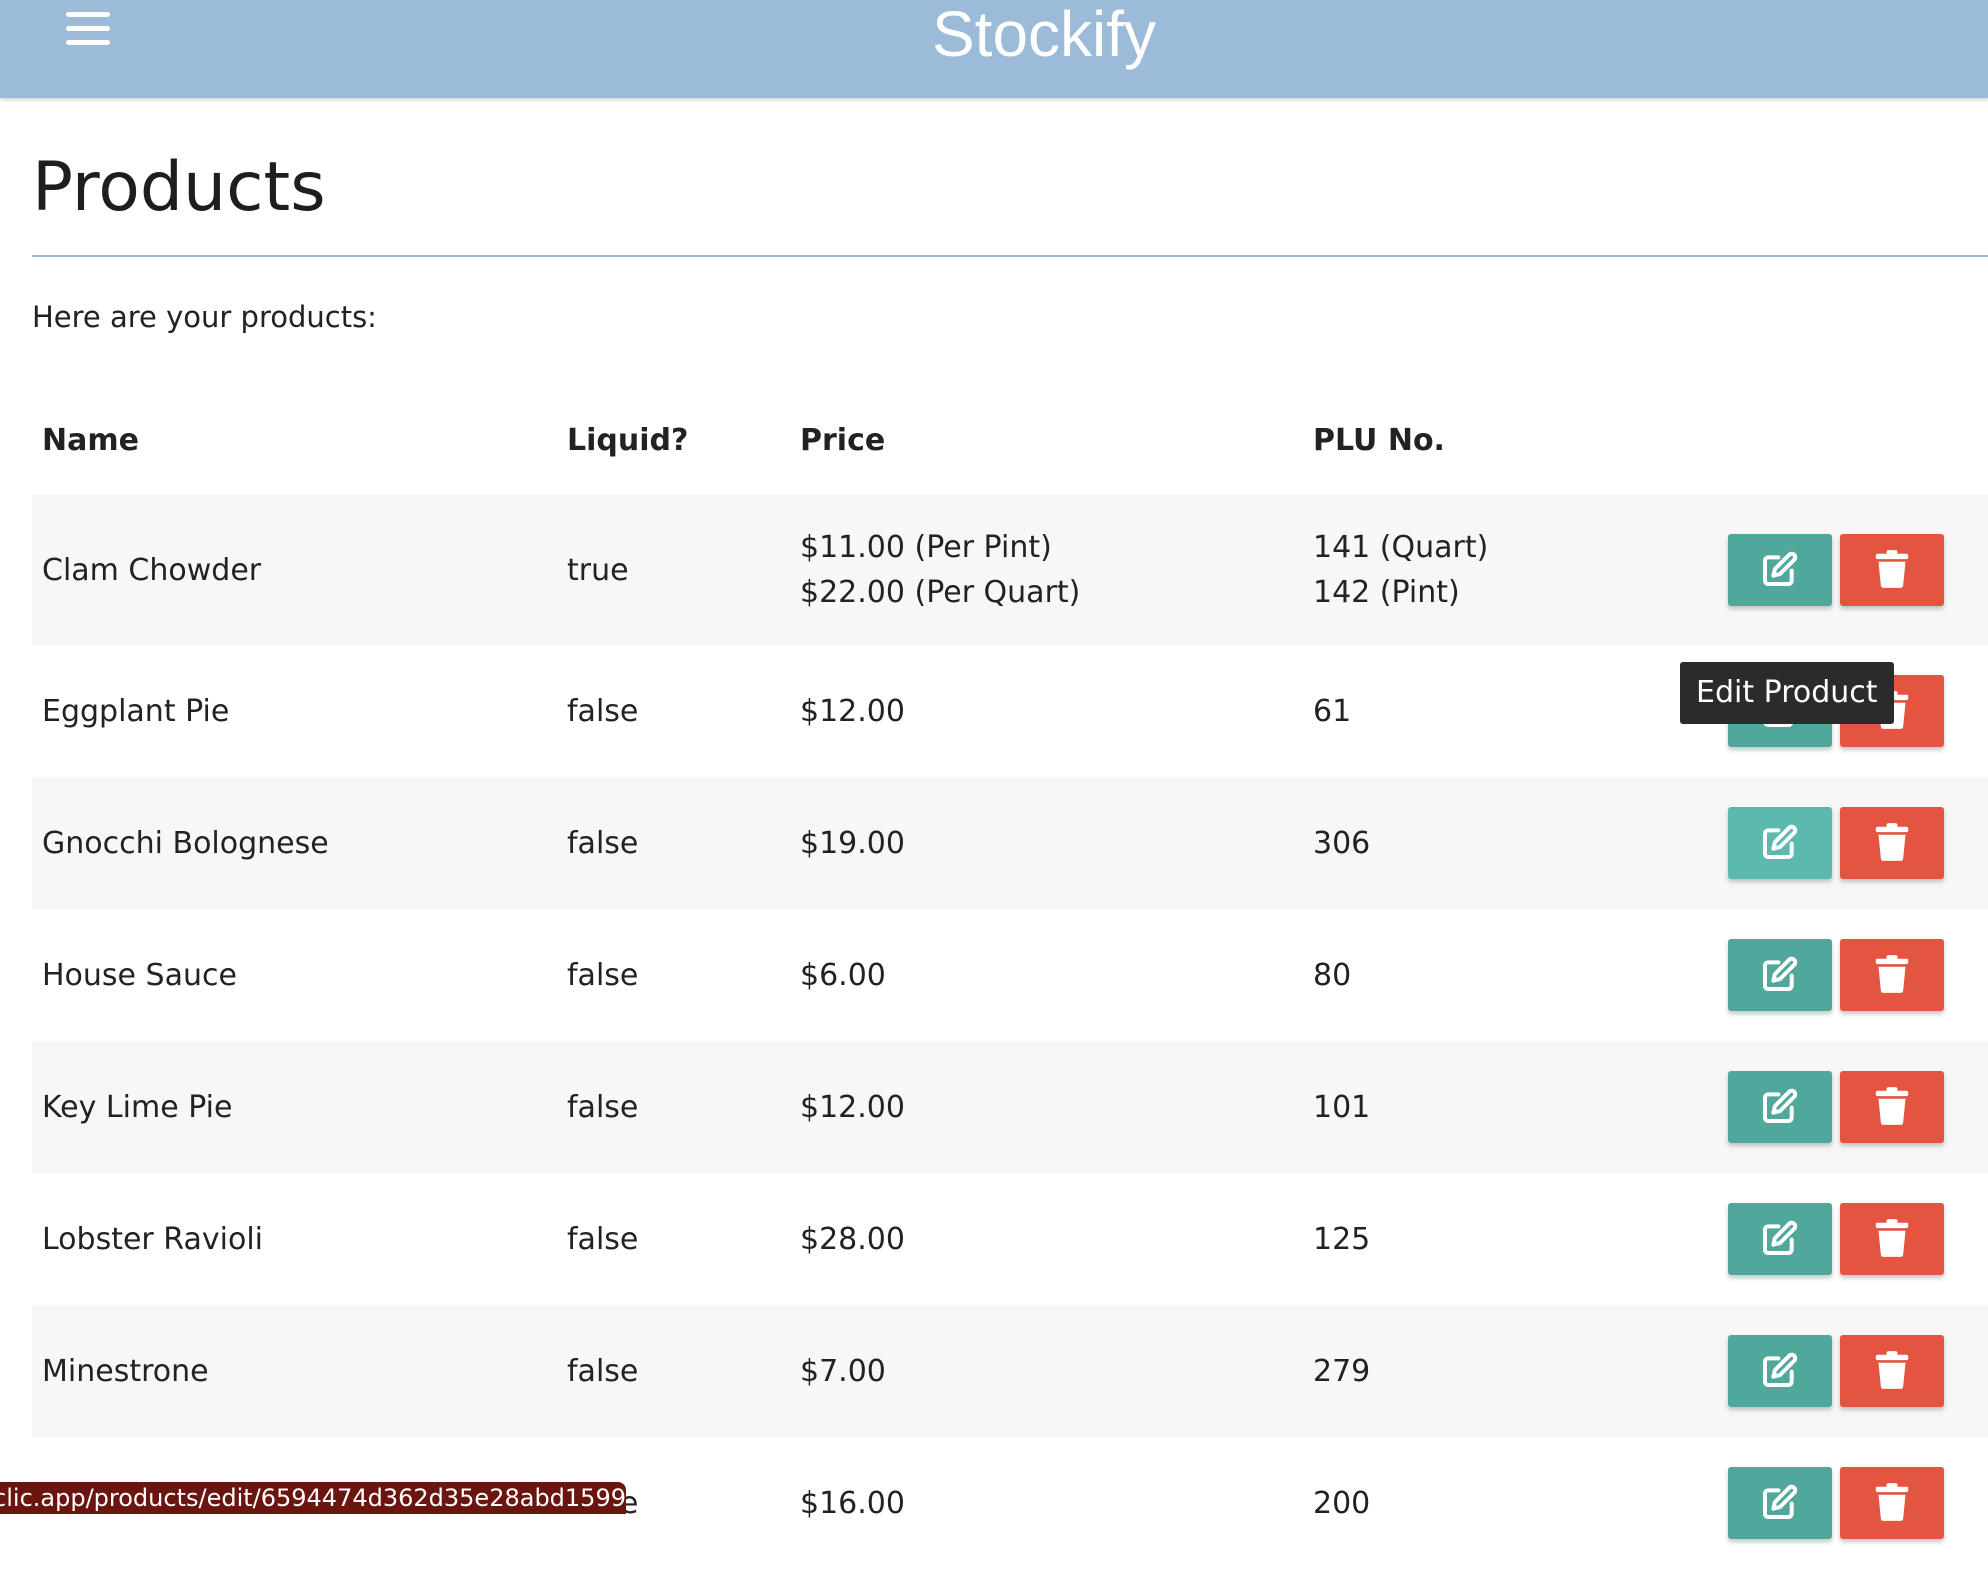 The height and width of the screenshot is (1569, 1988). Describe the element at coordinates (137, 1107) in the screenshot. I see `product-name: Key Lime Pie` at that location.